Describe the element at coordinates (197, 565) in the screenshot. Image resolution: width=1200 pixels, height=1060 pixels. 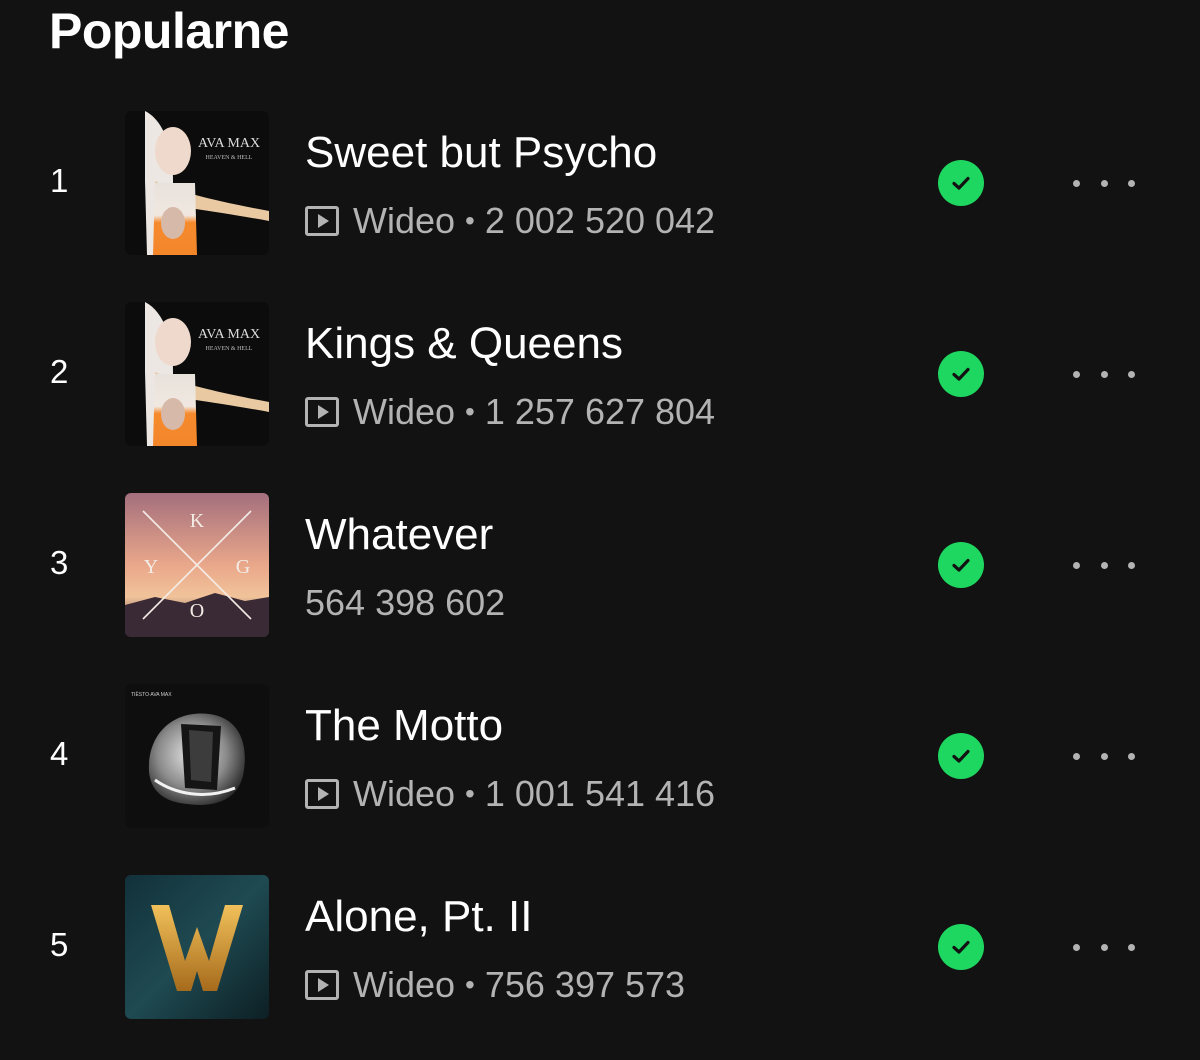
I see `album-cover: K Y G O` at that location.